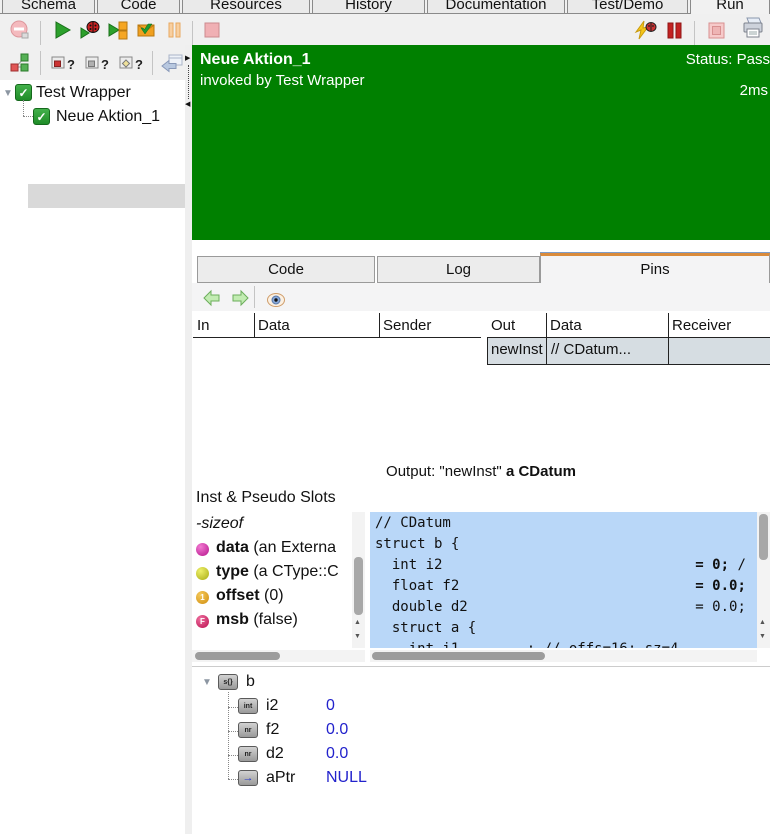  What do you see at coordinates (108, 117) in the screenshot?
I see `tree-item-neue-aktion: Neue Aktion_1` at bounding box center [108, 117].